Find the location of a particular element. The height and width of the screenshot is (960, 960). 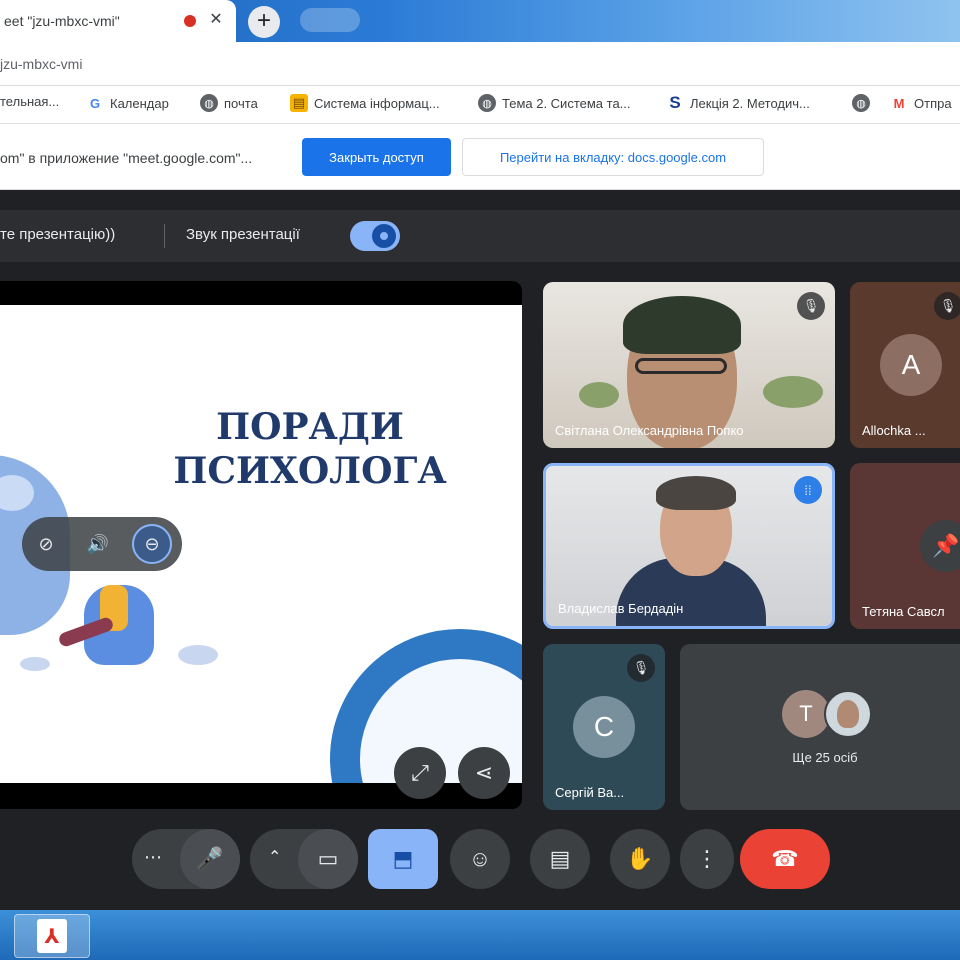

more-participants-tile: T Ще 25 осіб is located at coordinates (820, 727).